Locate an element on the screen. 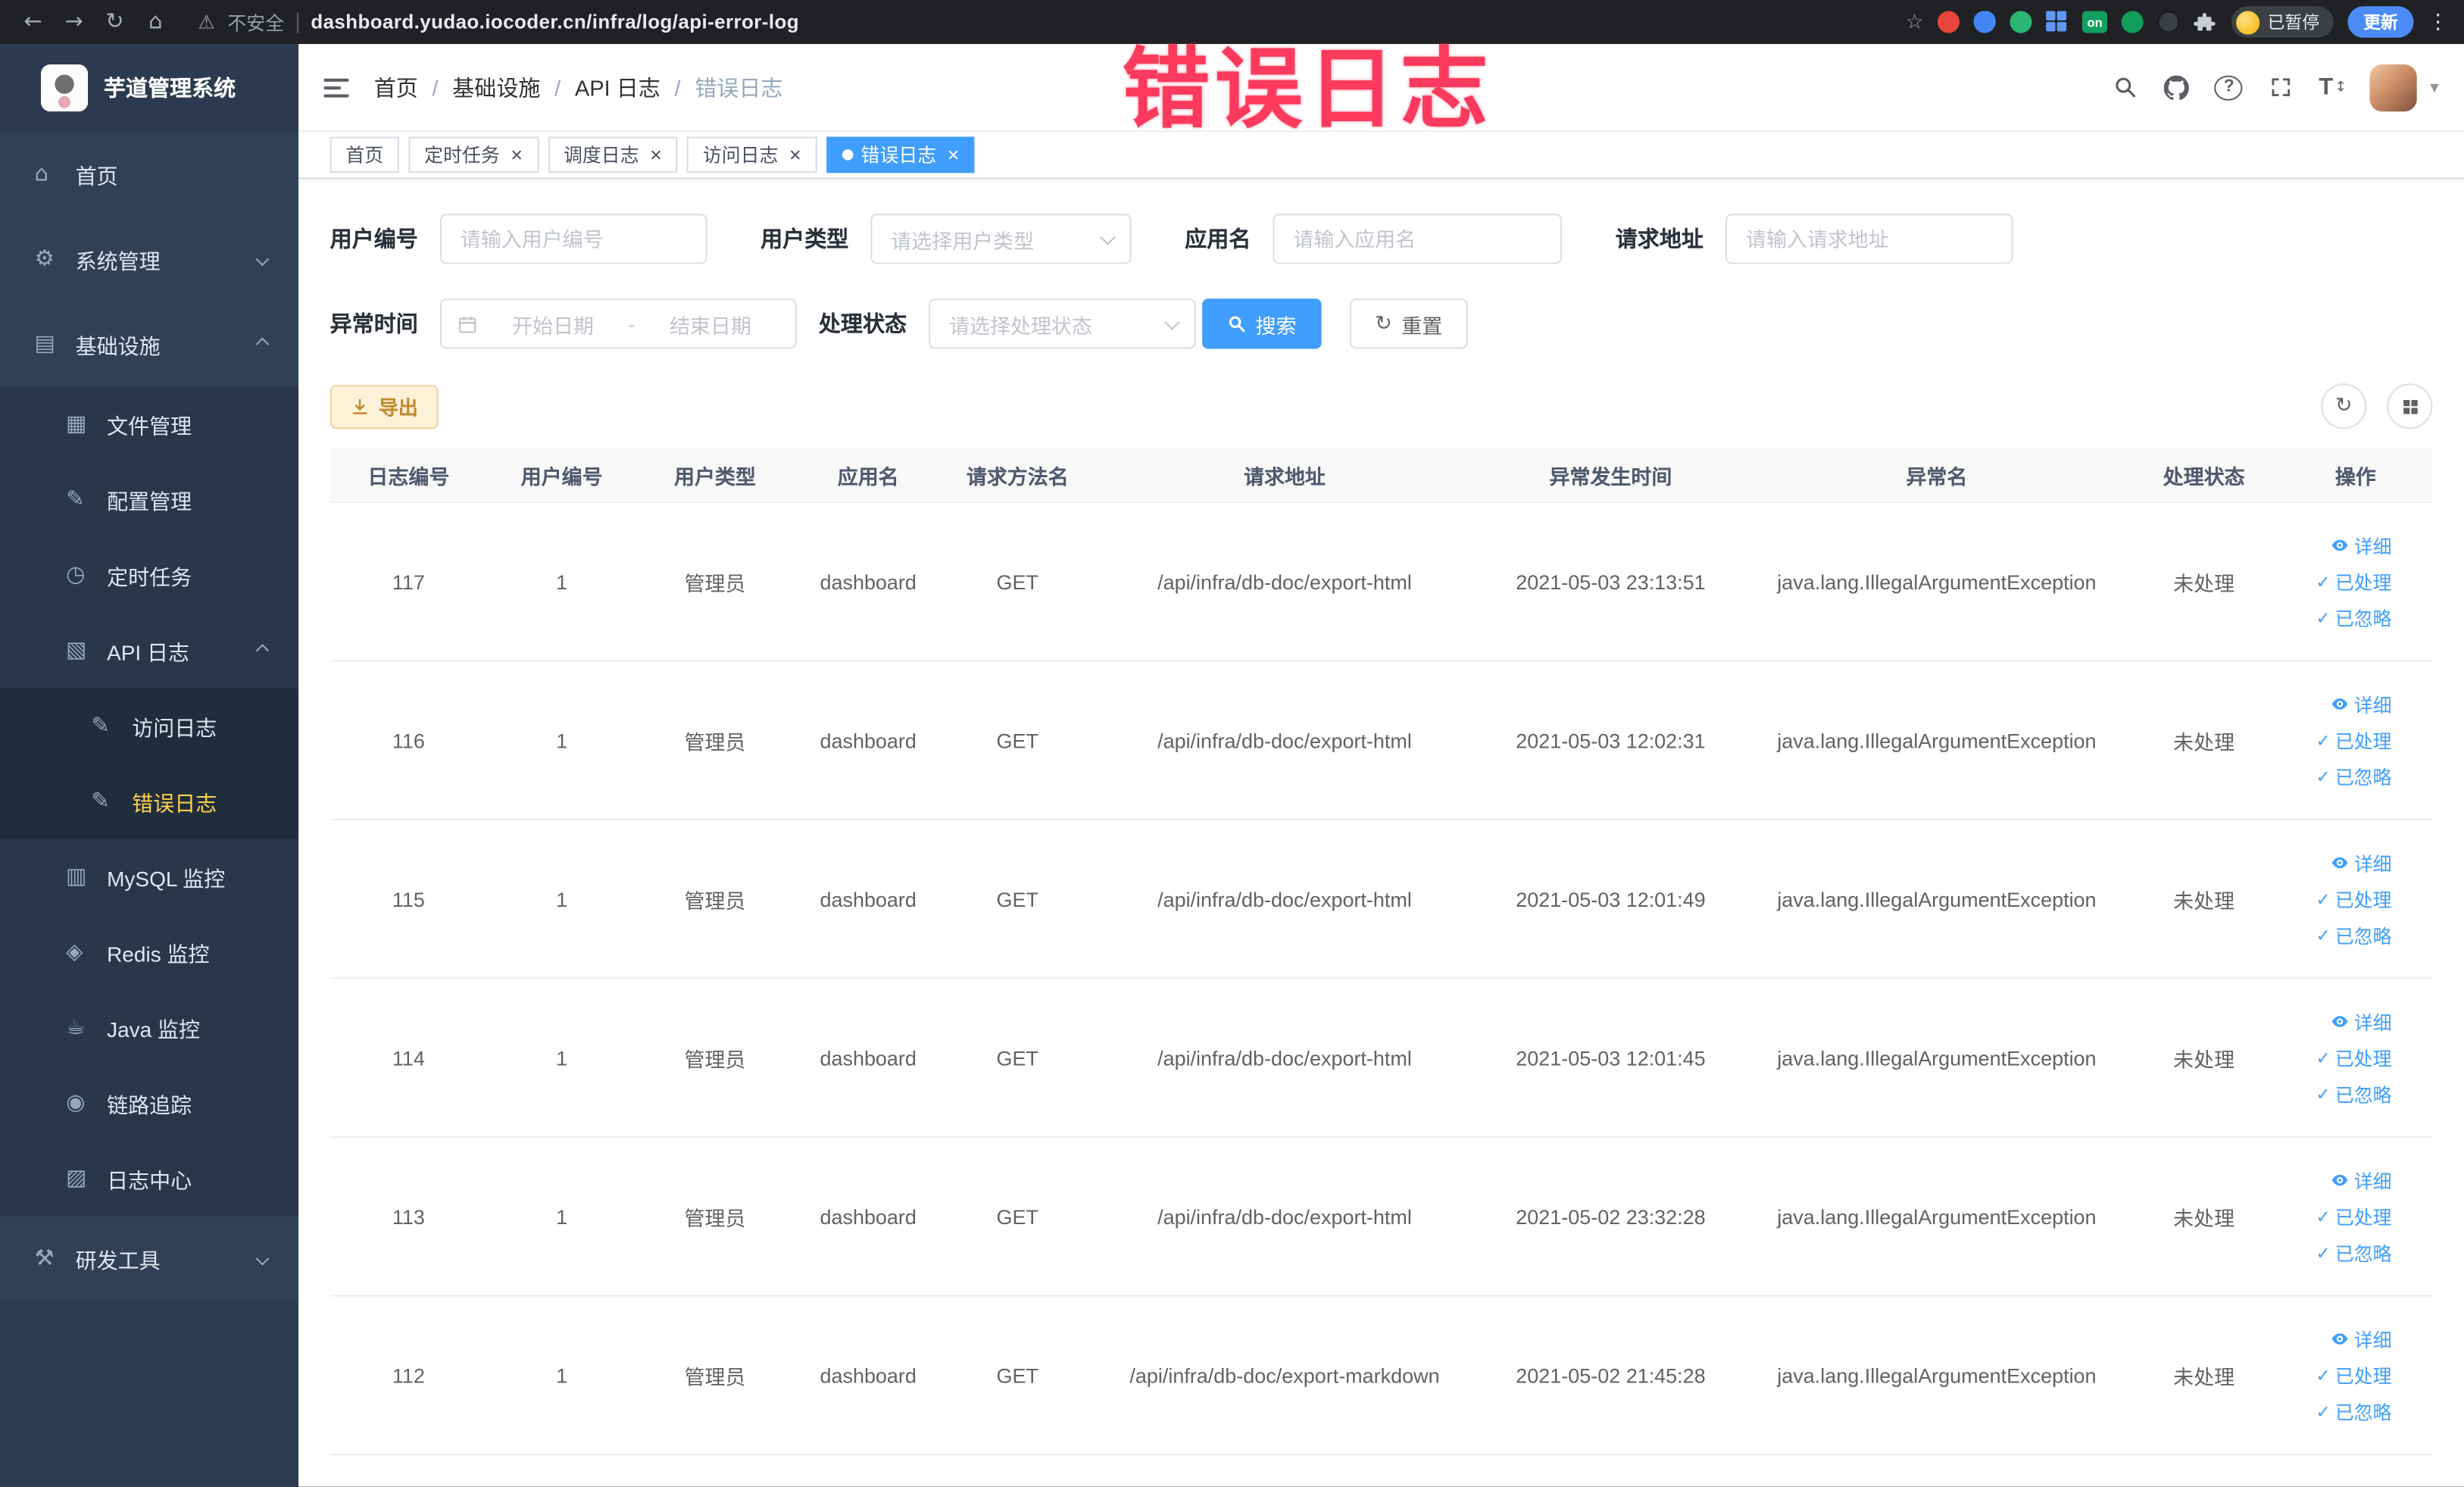 The image size is (2464, 1487). check-icon: ✓ is located at coordinates (2323, 776).